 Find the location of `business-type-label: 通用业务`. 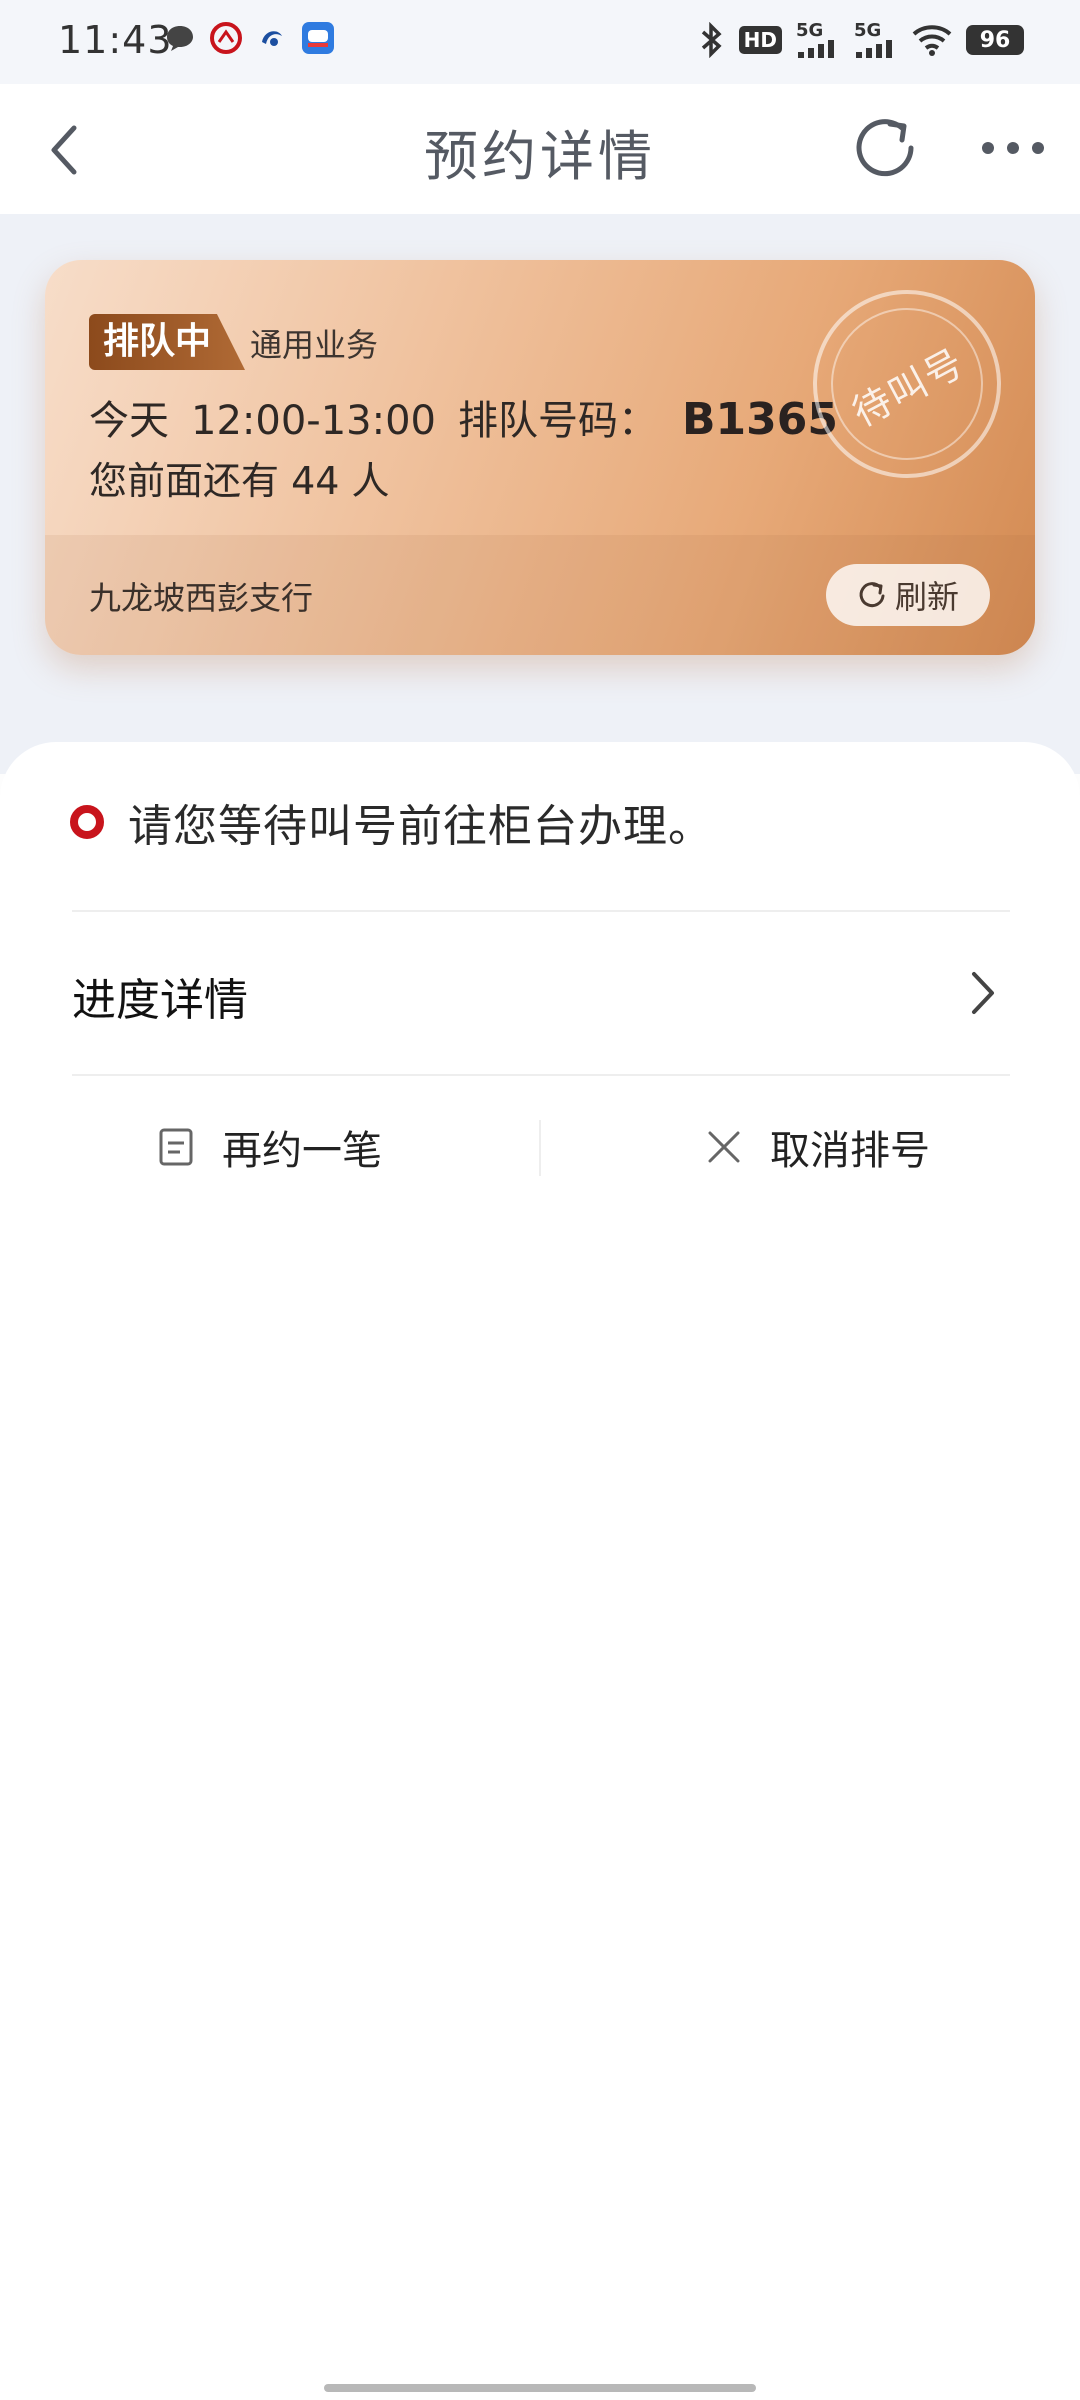

business-type-label: 通用业务 is located at coordinates (314, 345).